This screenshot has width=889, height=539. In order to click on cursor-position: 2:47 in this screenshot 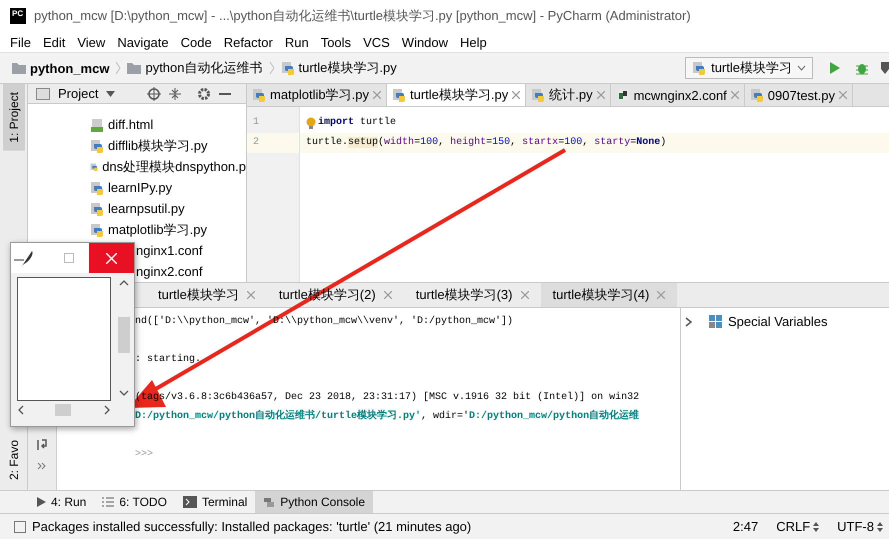, I will do `click(745, 526)`.